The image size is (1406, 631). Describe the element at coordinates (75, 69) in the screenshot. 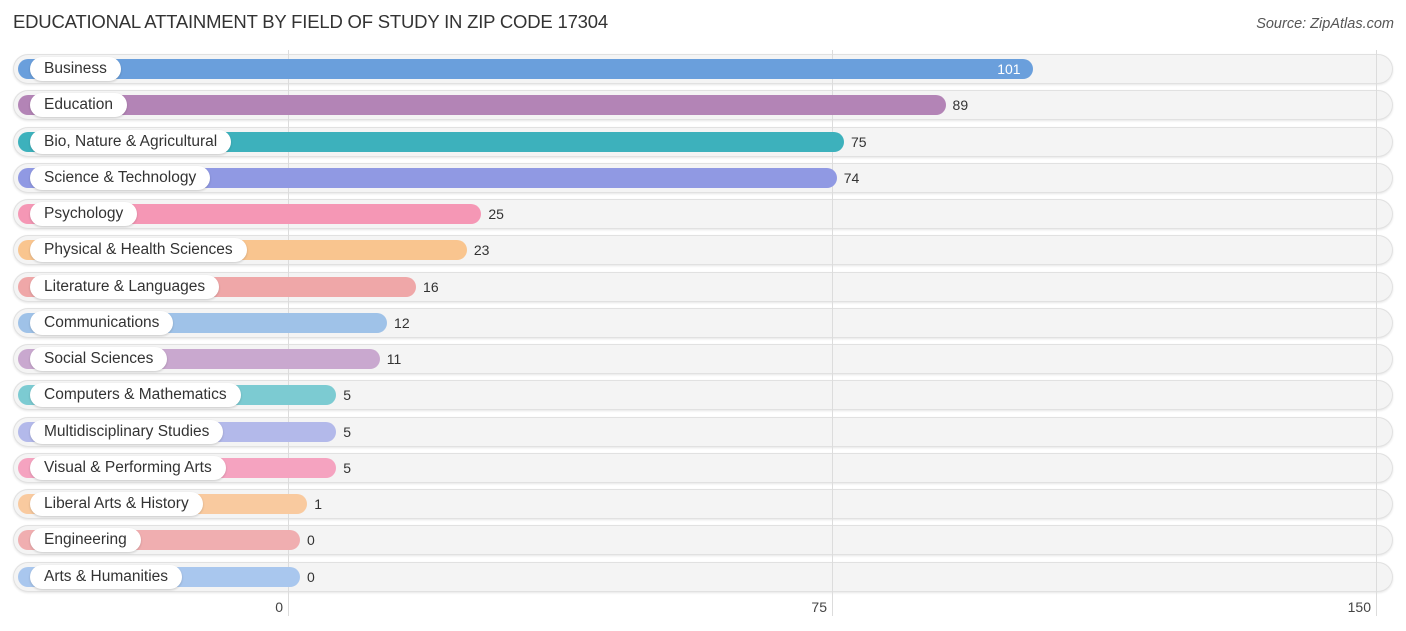

I see `category-label: Business` at that location.